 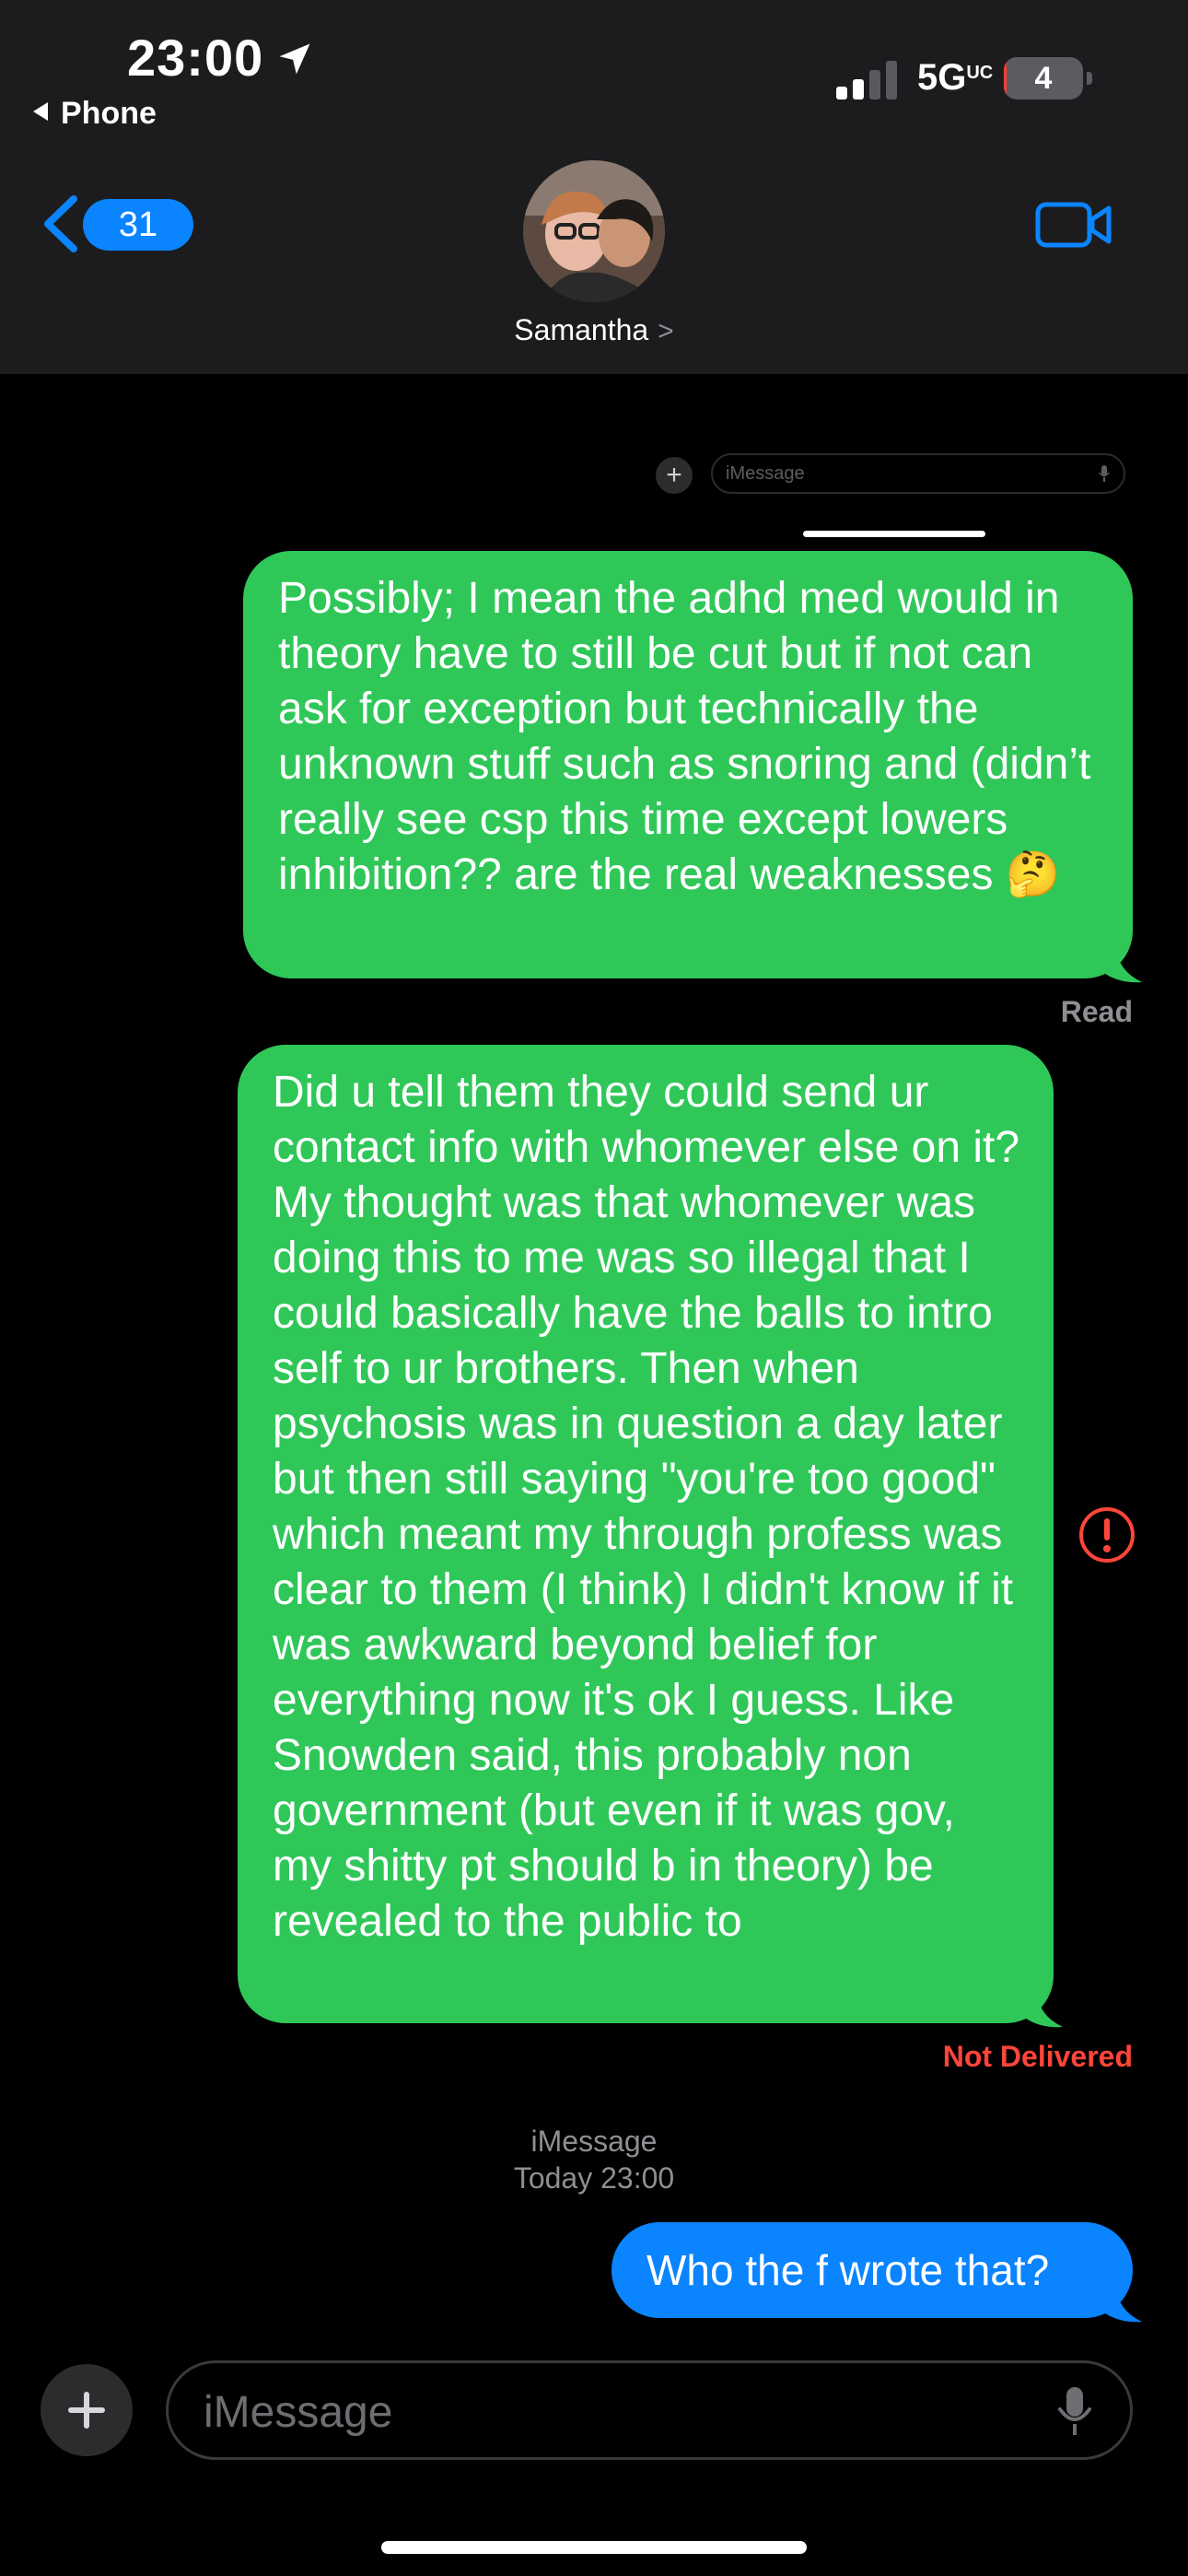 I want to click on message-bubble-sent: Who the f wrote that?, so click(x=872, y=2270).